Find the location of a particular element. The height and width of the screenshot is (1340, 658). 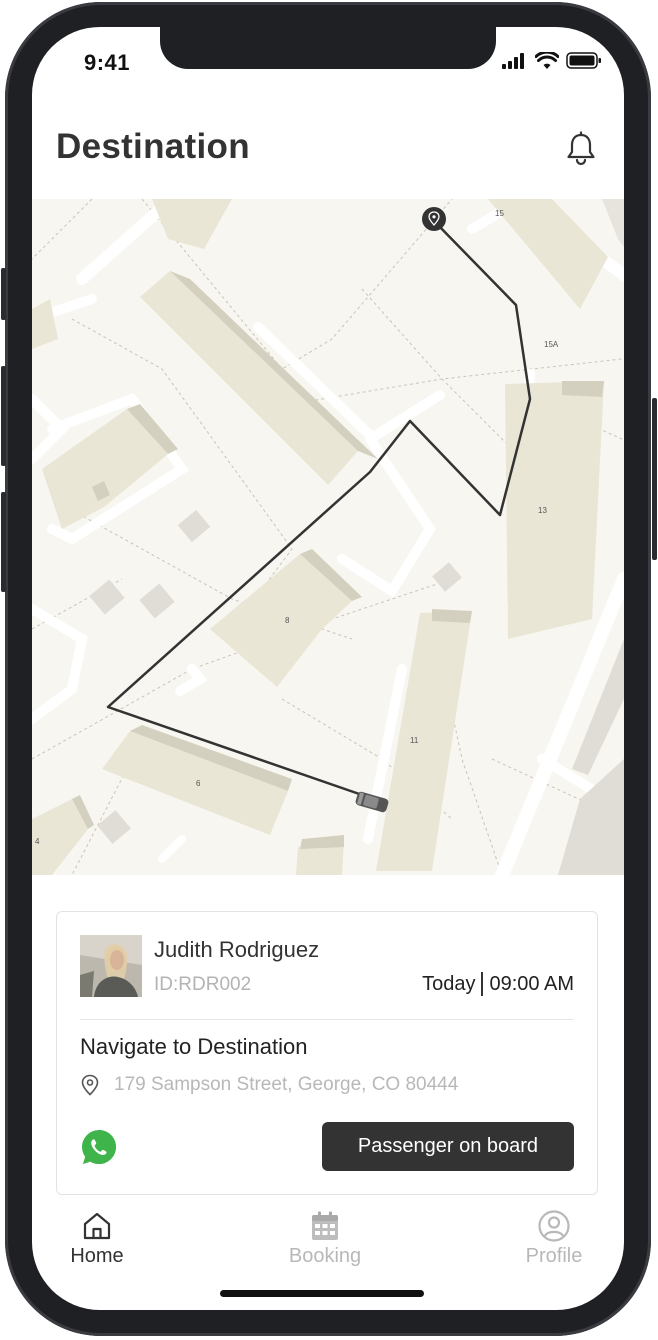

card-divider is located at coordinates (327, 1019).